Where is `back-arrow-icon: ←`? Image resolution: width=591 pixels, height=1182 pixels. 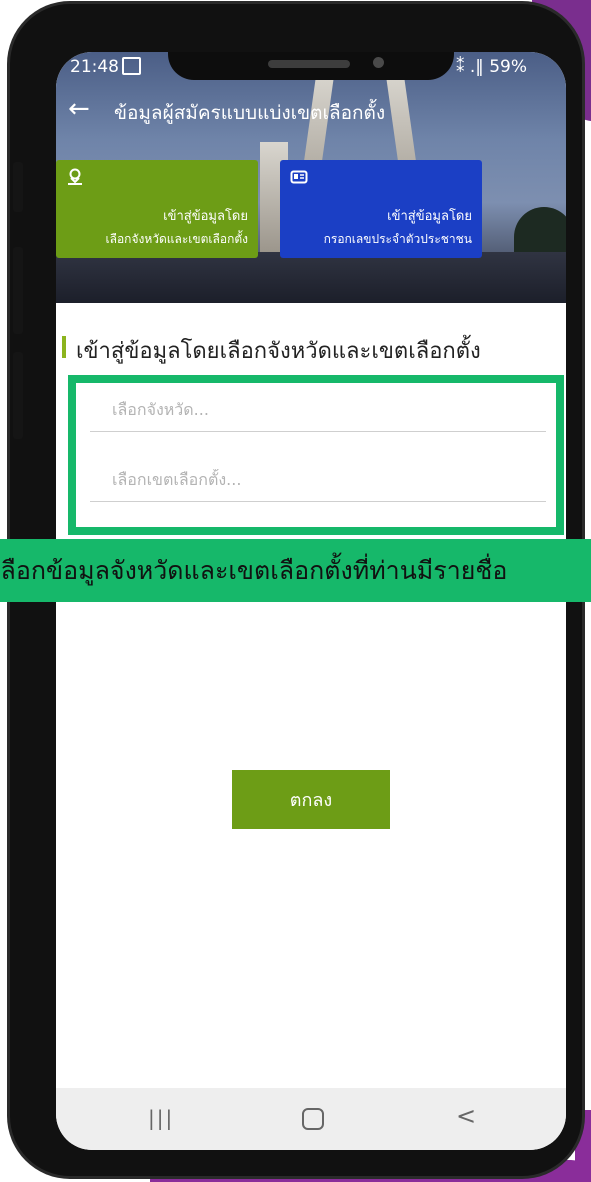
back-arrow-icon: ← is located at coordinates (79, 109).